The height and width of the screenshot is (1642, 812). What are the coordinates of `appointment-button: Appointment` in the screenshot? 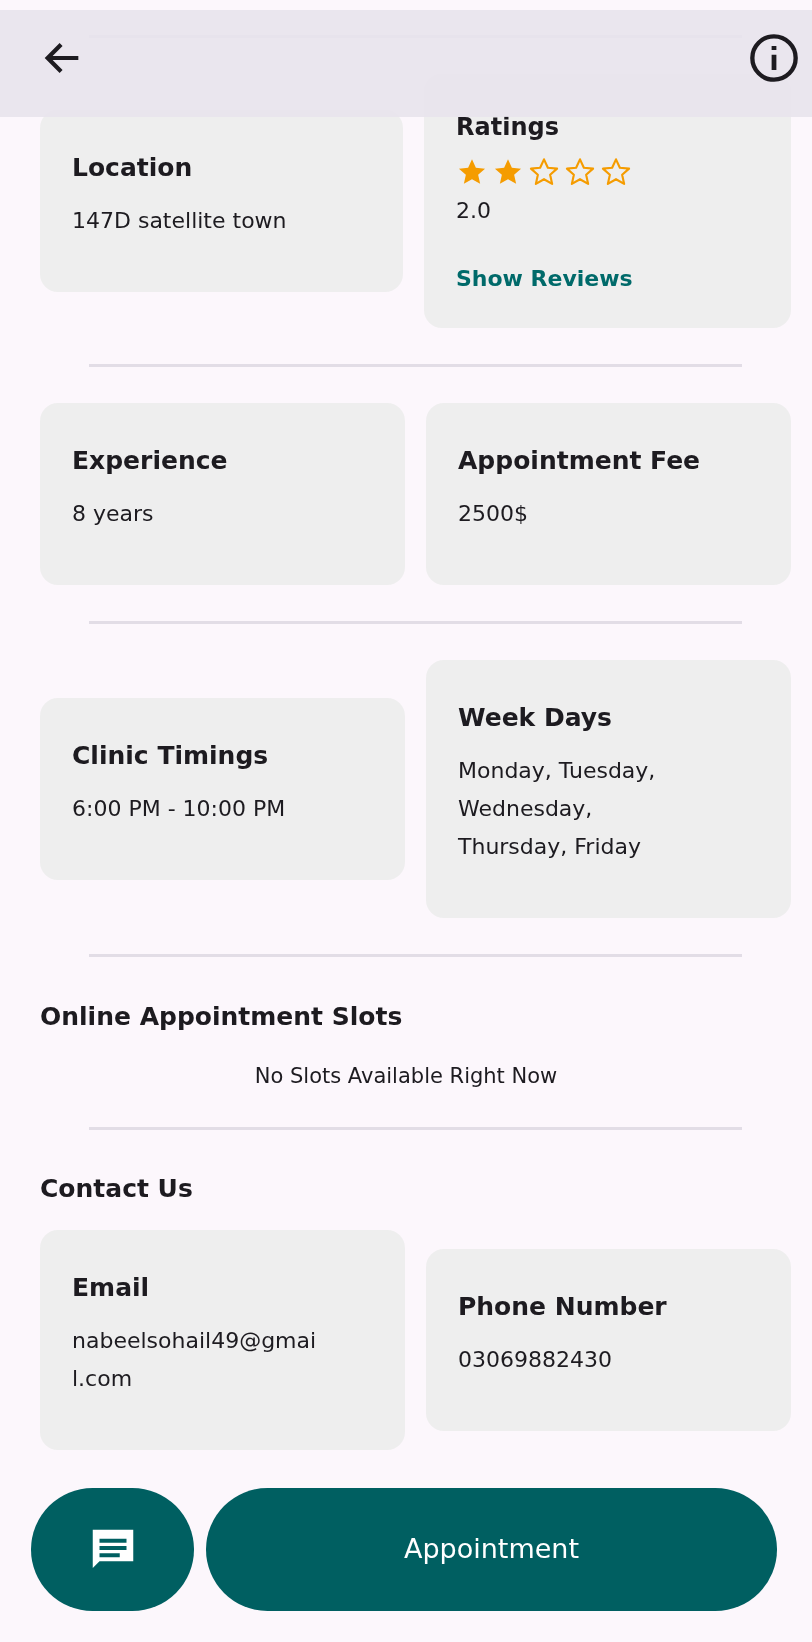 It's located at (491, 1549).